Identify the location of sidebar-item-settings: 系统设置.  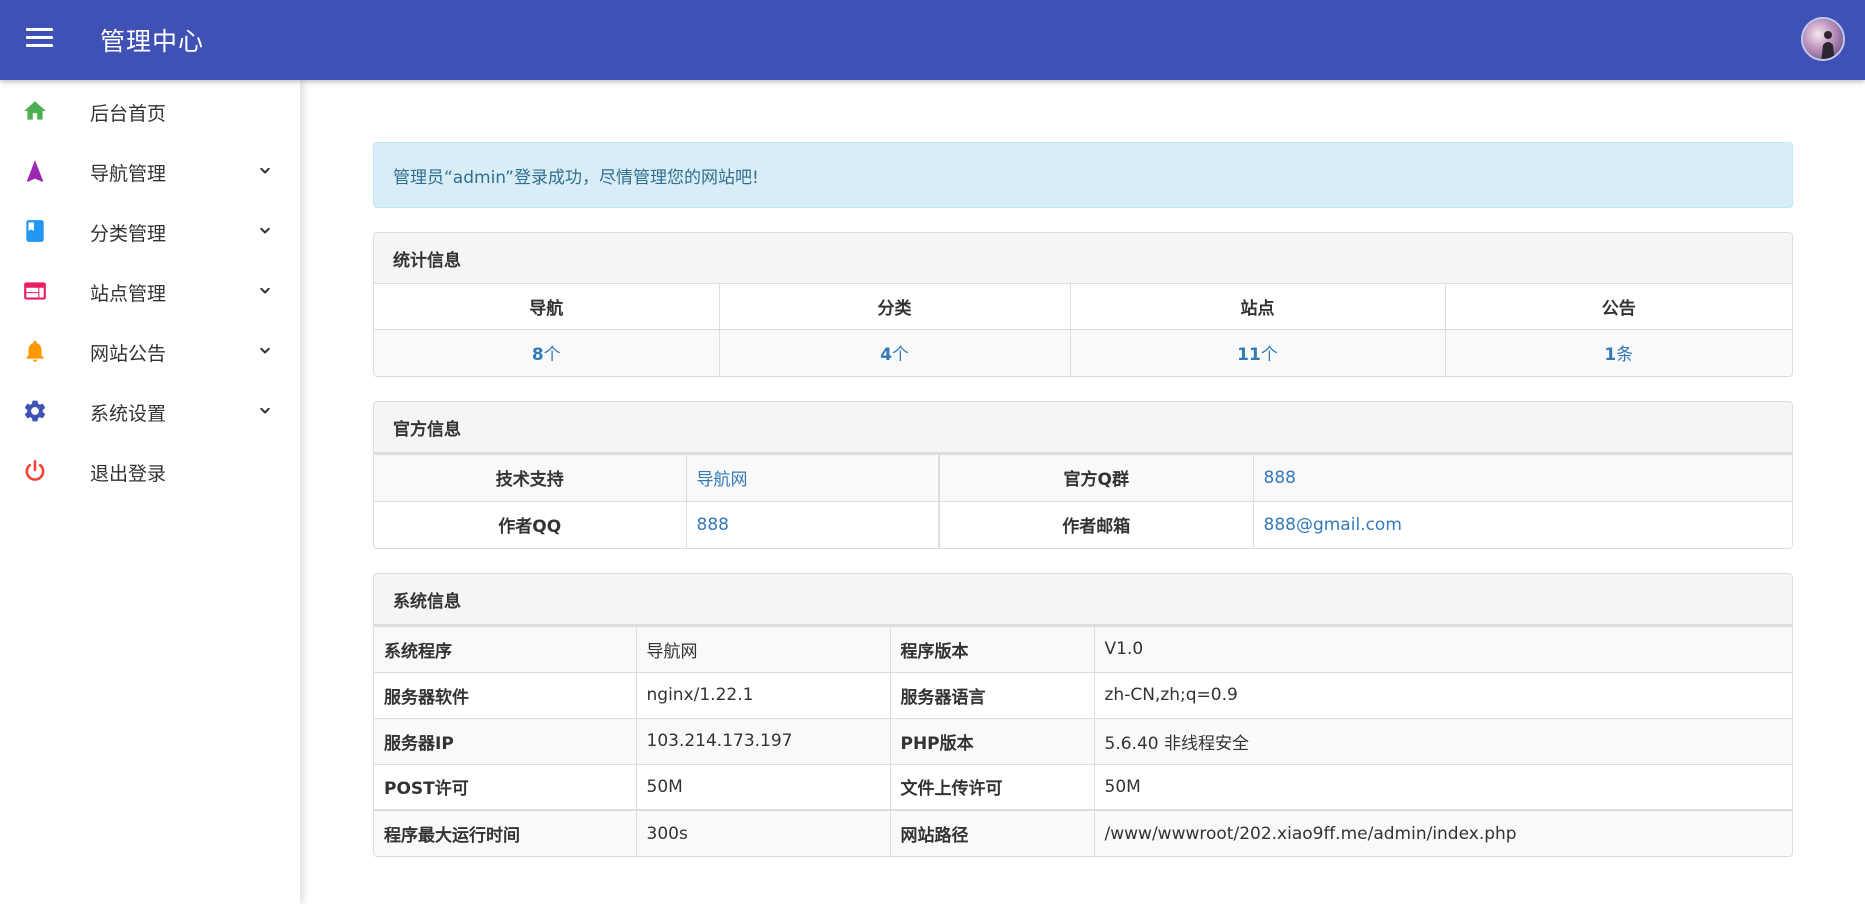
(150, 410).